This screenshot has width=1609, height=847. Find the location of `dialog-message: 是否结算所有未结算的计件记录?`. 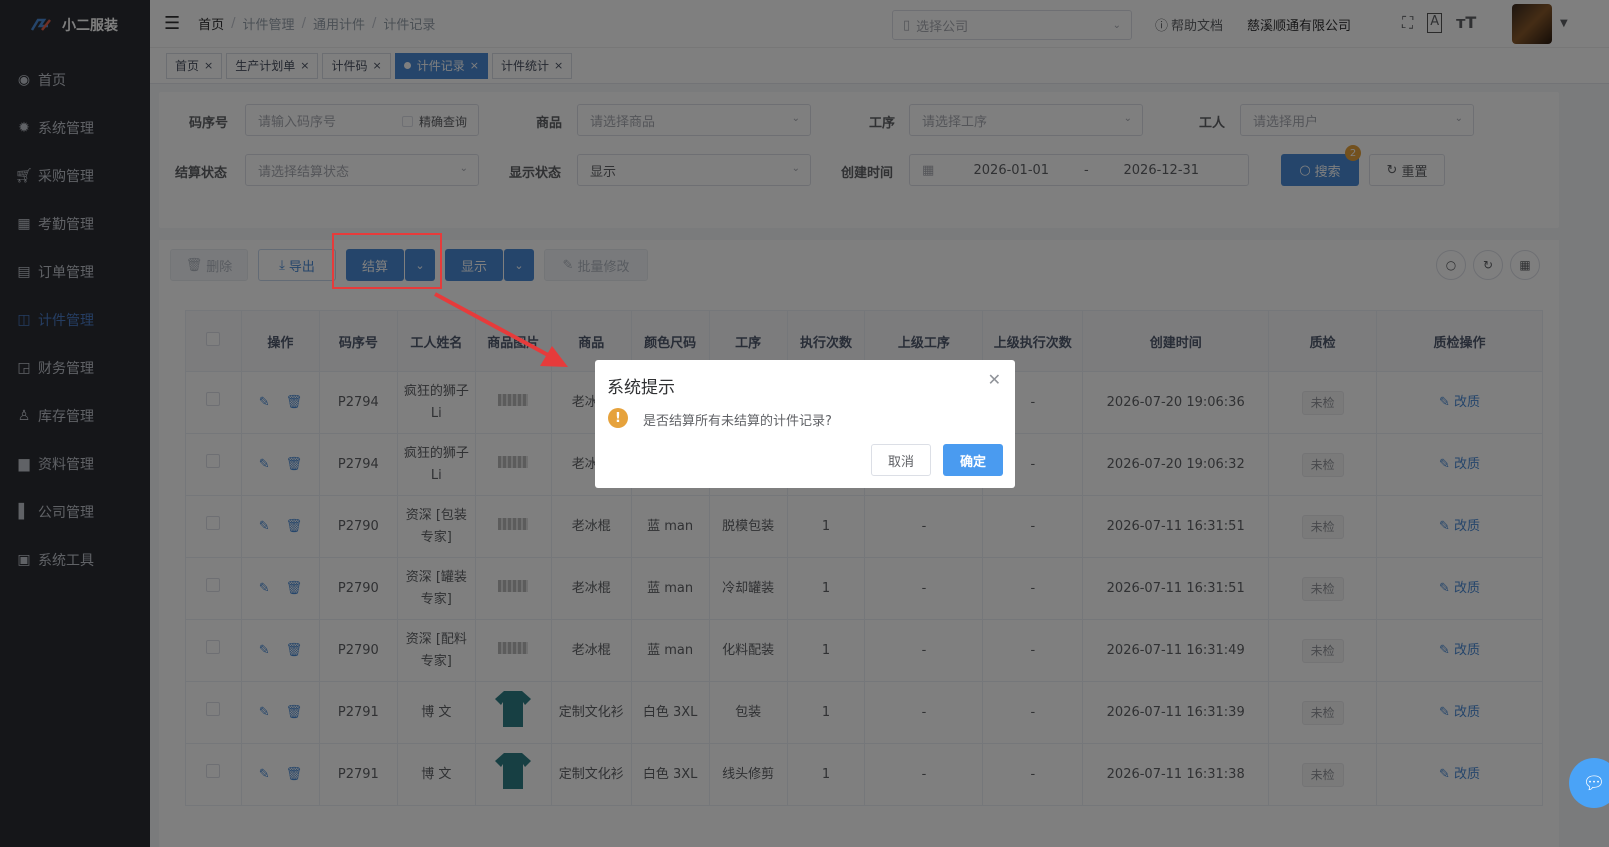

dialog-message: 是否结算所有未结算的计件记录? is located at coordinates (737, 421).